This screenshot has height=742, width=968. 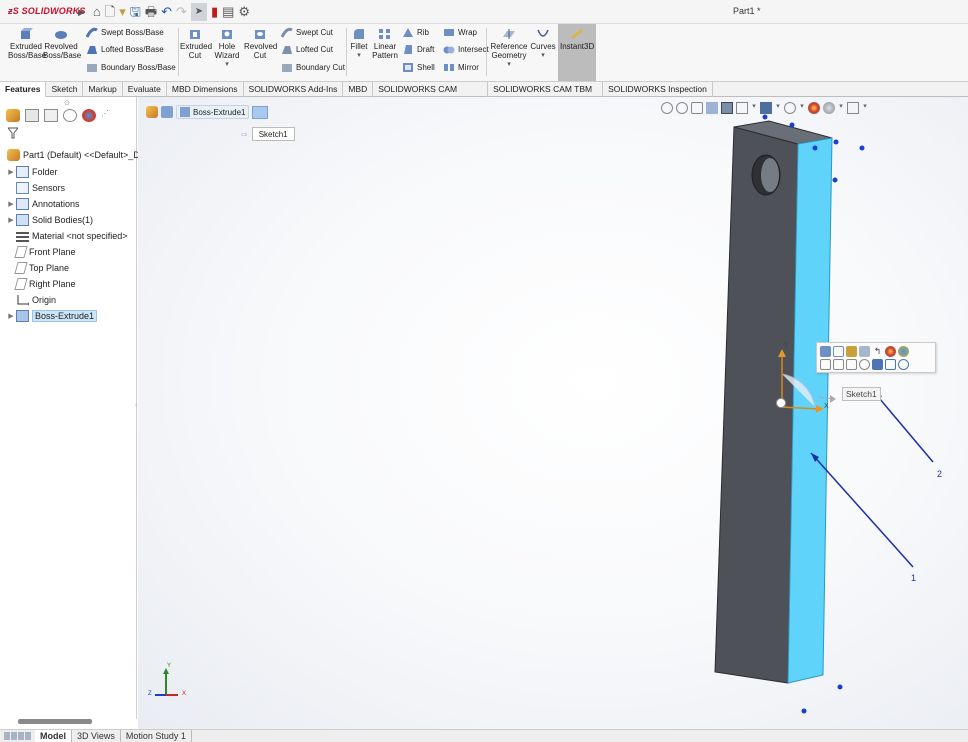 I want to click on home-icon: ⌂, so click(x=97, y=12).